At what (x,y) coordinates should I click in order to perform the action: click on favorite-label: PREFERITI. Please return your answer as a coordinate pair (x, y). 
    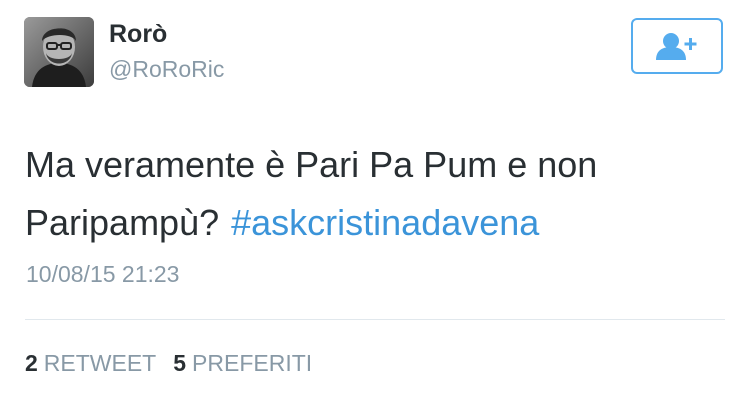
    Looking at the image, I should click on (252, 363).